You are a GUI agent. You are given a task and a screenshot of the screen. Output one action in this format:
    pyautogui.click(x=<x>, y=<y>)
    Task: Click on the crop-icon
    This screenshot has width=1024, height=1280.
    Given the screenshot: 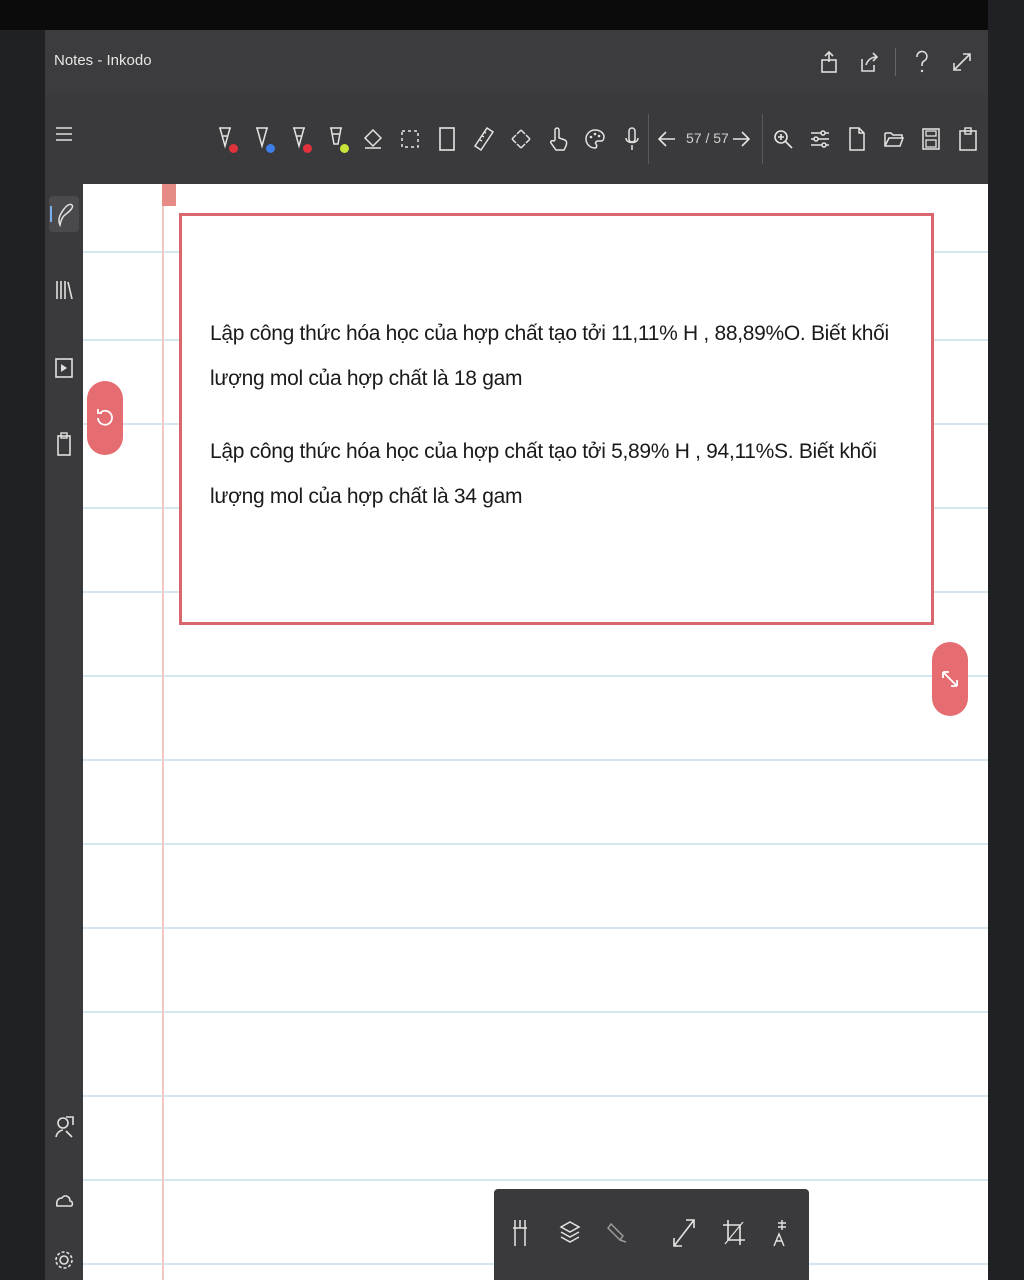 What is the action you would take?
    pyautogui.click(x=734, y=1233)
    